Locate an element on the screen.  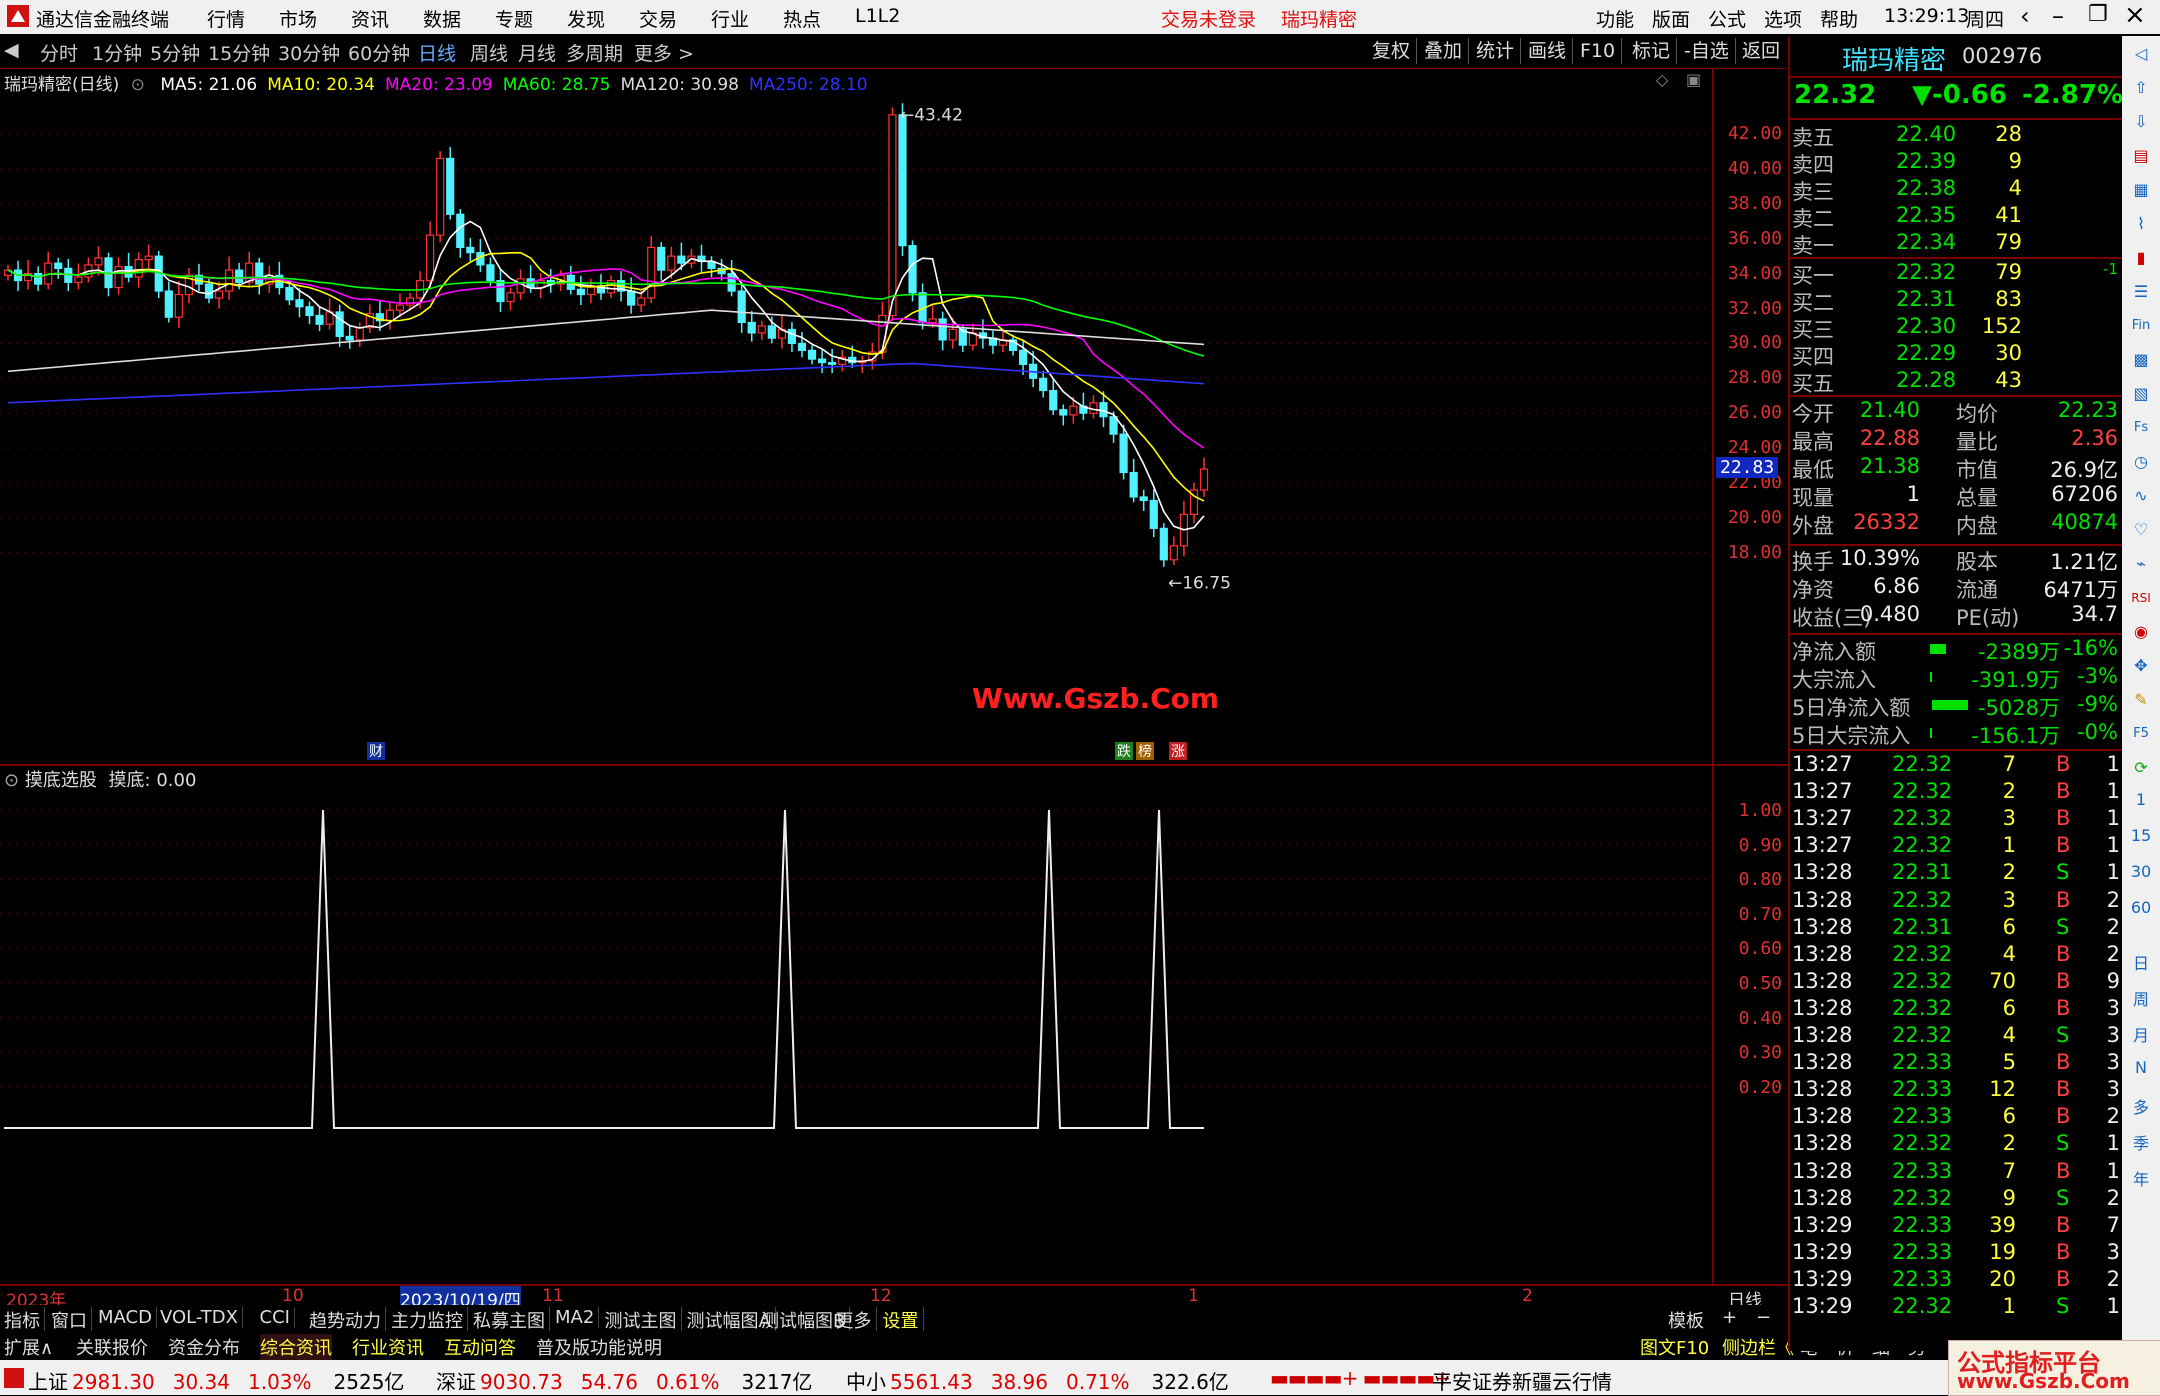
sidebar-period: 季 is located at coordinates (2141, 1142).